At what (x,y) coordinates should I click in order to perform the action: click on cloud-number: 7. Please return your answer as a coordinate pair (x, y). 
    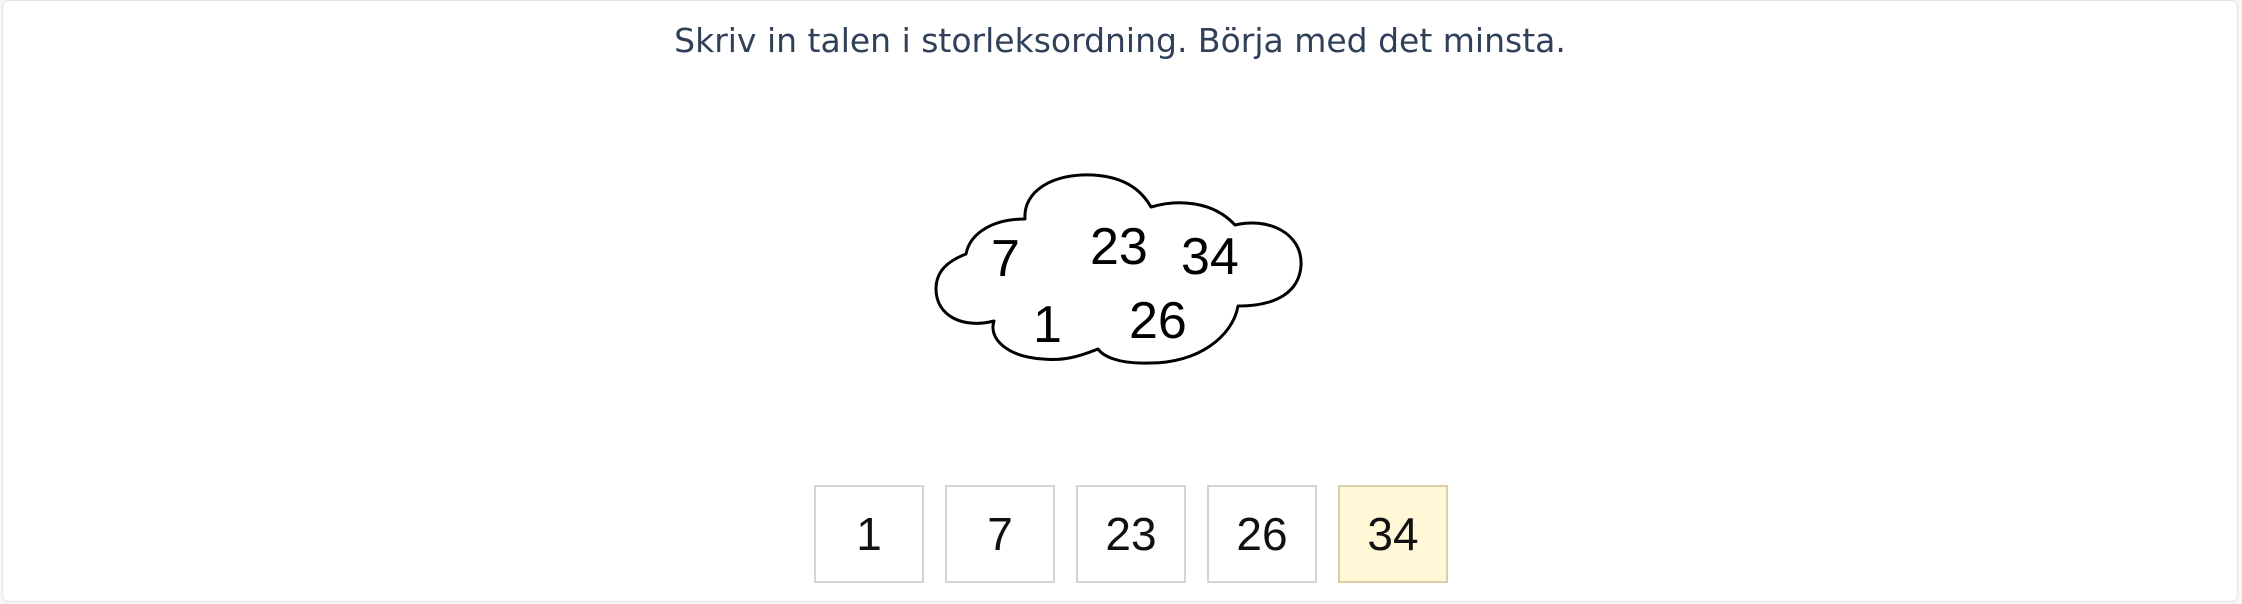
    Looking at the image, I should click on (1005, 259).